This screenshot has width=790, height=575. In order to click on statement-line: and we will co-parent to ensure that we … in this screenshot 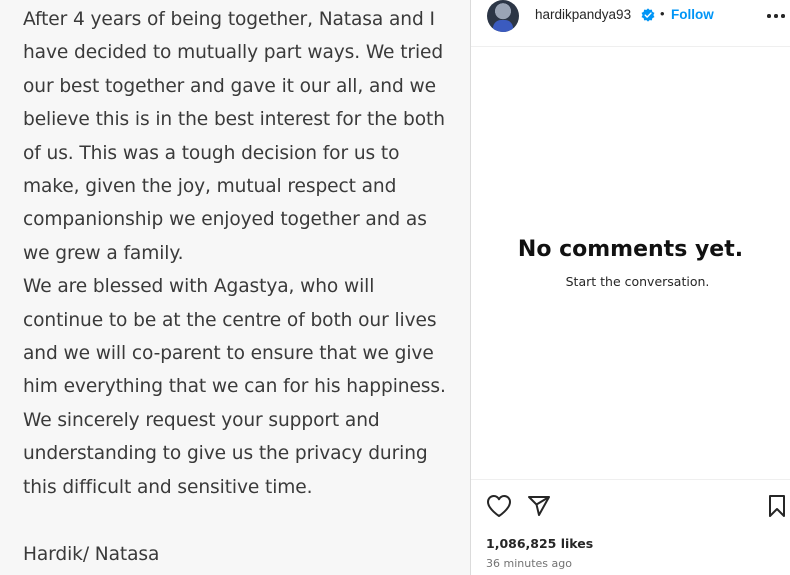, I will do `click(228, 354)`.